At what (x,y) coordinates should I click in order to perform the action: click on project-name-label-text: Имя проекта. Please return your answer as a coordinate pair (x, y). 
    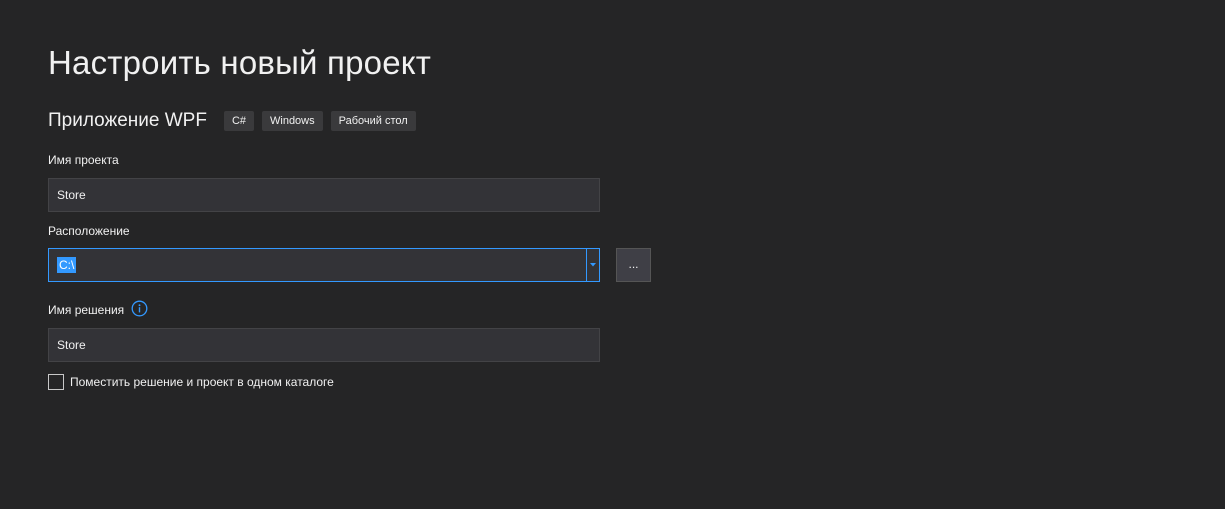
    Looking at the image, I should click on (83, 160).